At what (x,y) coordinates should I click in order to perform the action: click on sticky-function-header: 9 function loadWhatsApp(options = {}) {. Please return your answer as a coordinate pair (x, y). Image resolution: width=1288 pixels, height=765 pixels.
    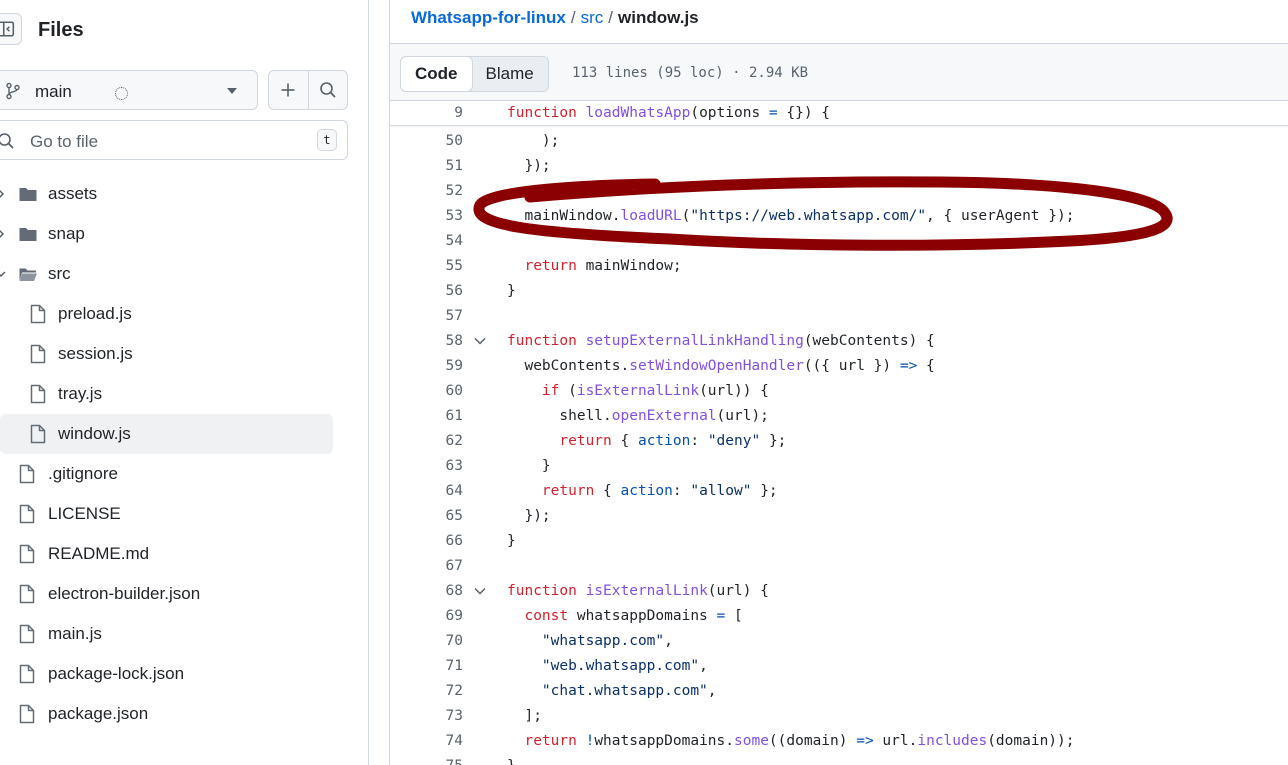
    Looking at the image, I should click on (839, 113).